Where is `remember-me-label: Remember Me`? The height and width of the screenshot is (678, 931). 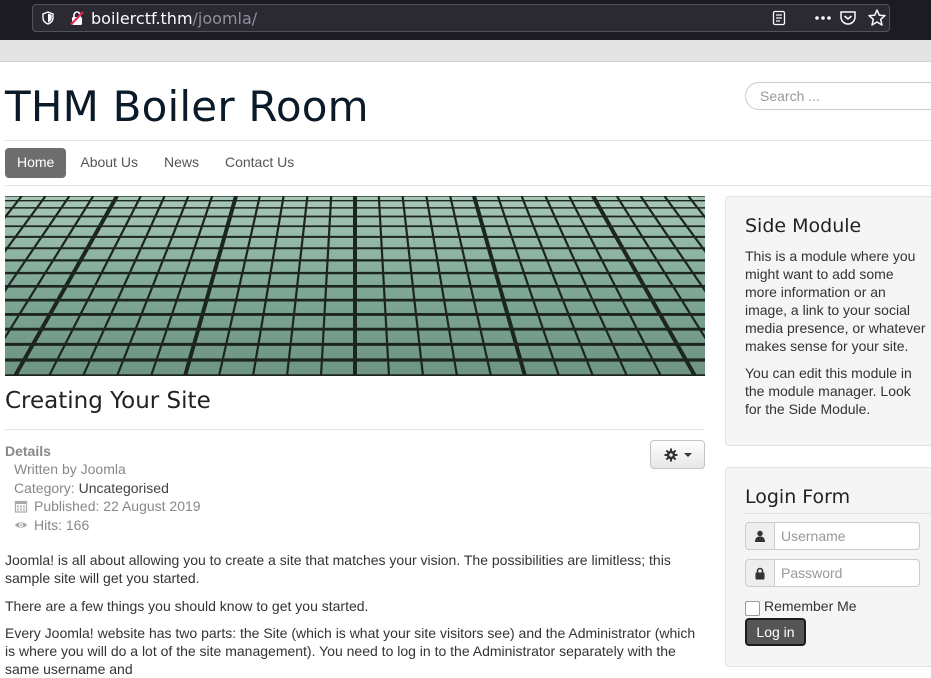
remember-me-label: Remember Me is located at coordinates (810, 606).